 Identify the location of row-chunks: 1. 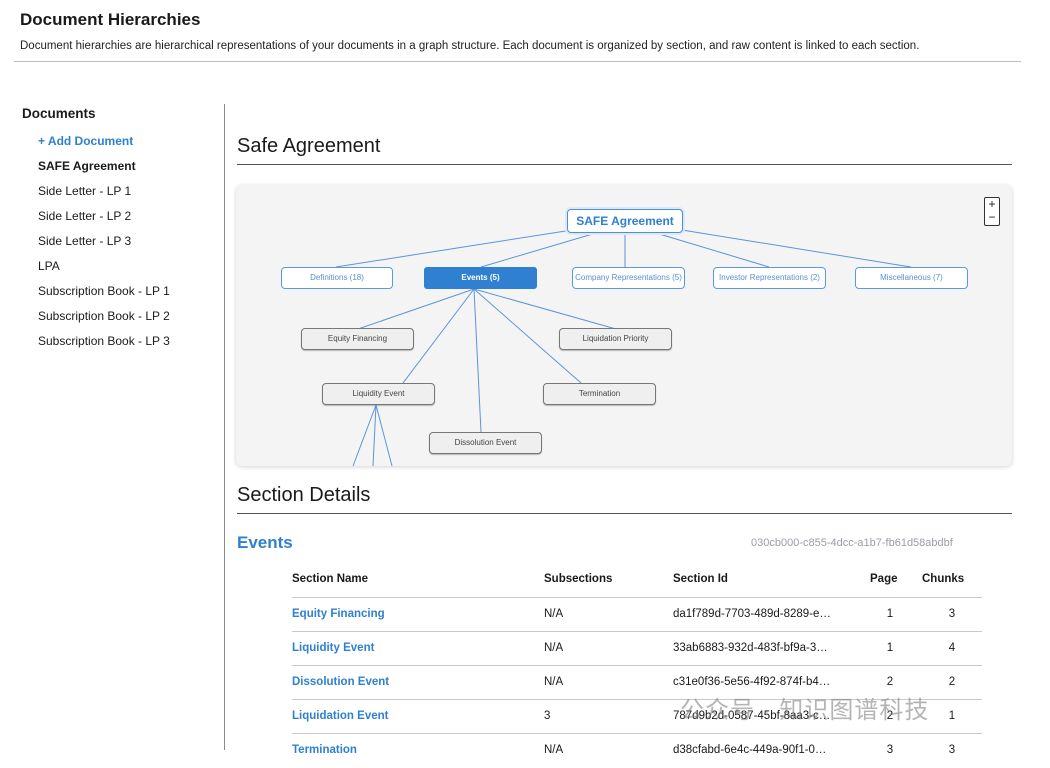
(952, 716).